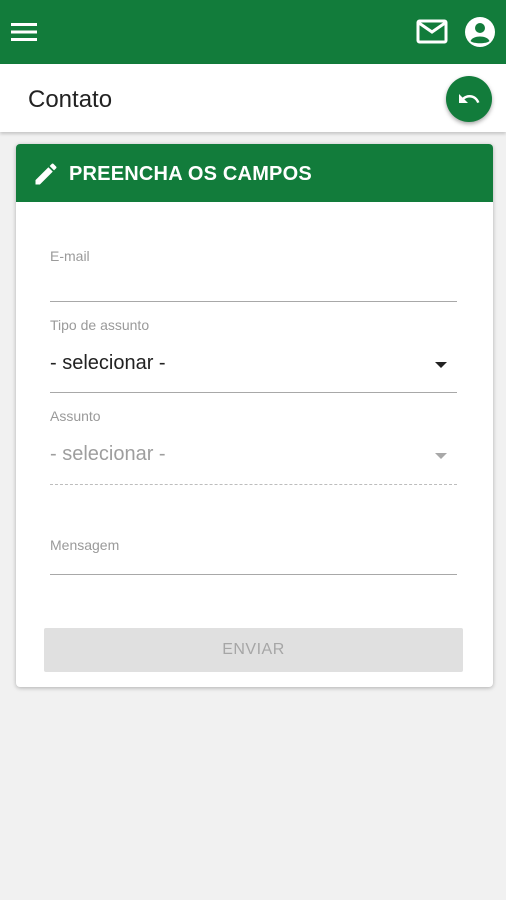 The image size is (506, 900). What do you see at coordinates (75, 416) in the screenshot?
I see `assunto-label: Assunto` at bounding box center [75, 416].